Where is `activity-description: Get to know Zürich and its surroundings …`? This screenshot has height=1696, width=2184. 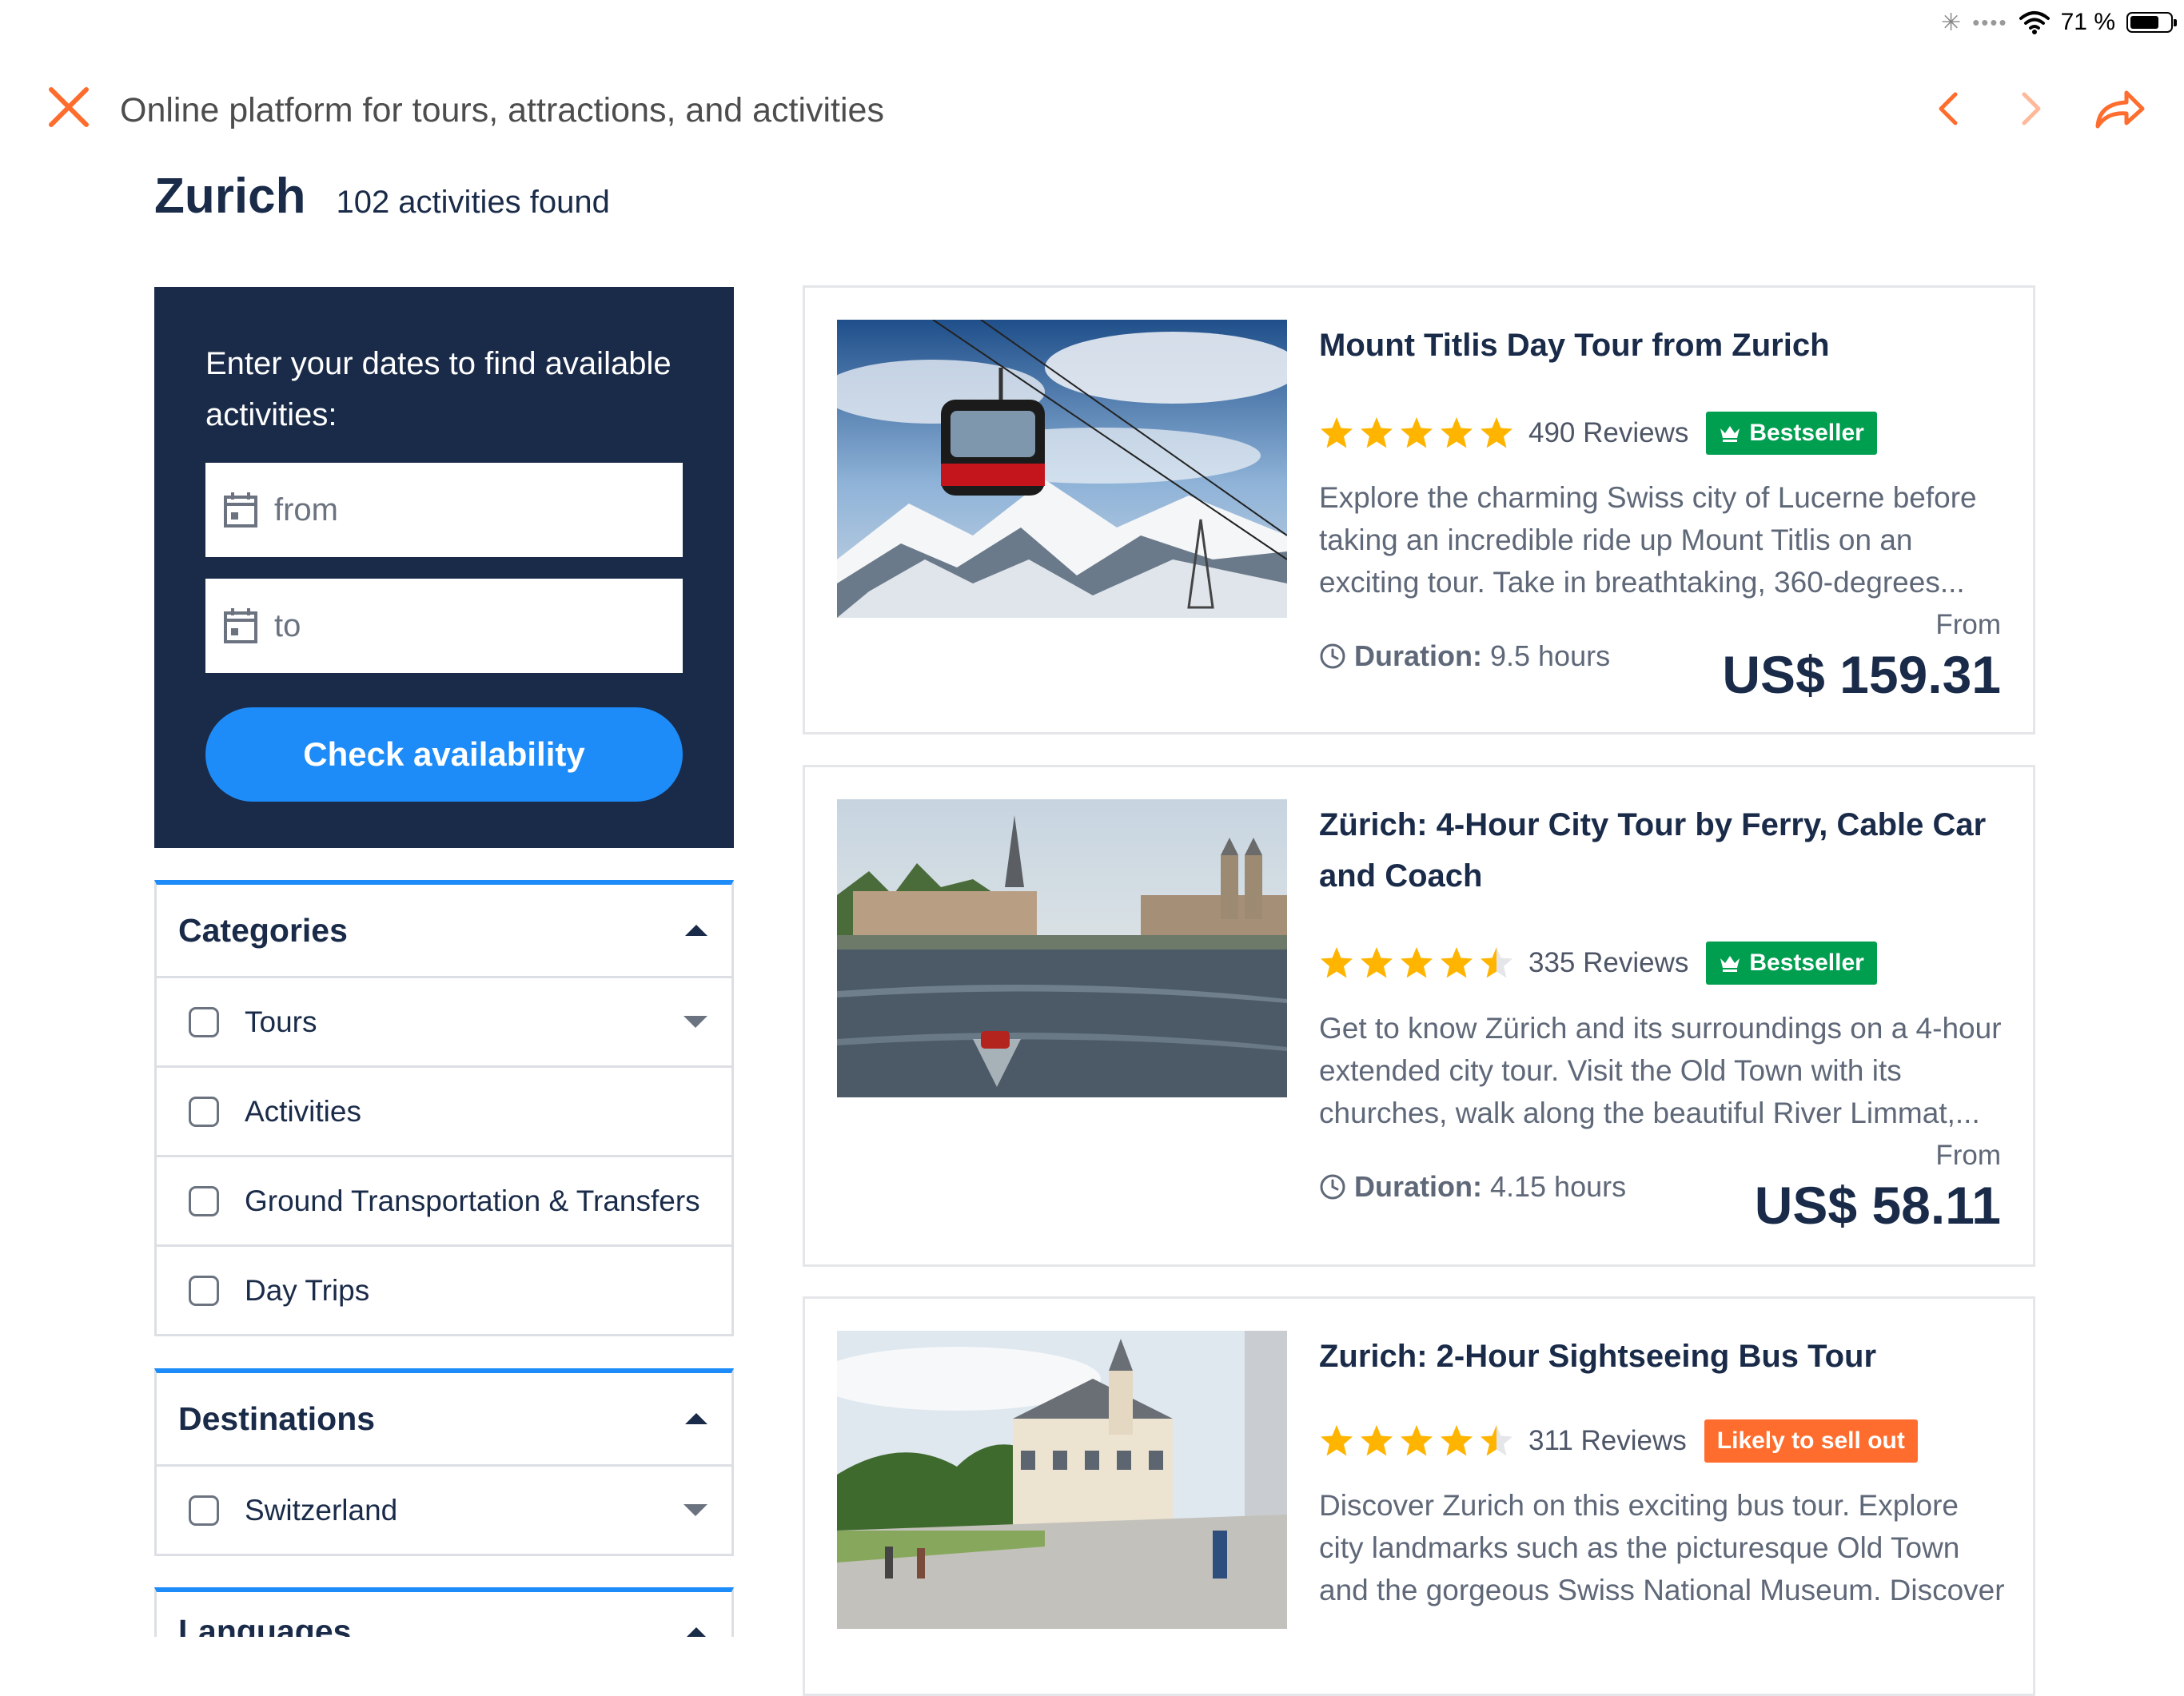 activity-description: Get to know Zürich and its surroundings … is located at coordinates (1660, 1070).